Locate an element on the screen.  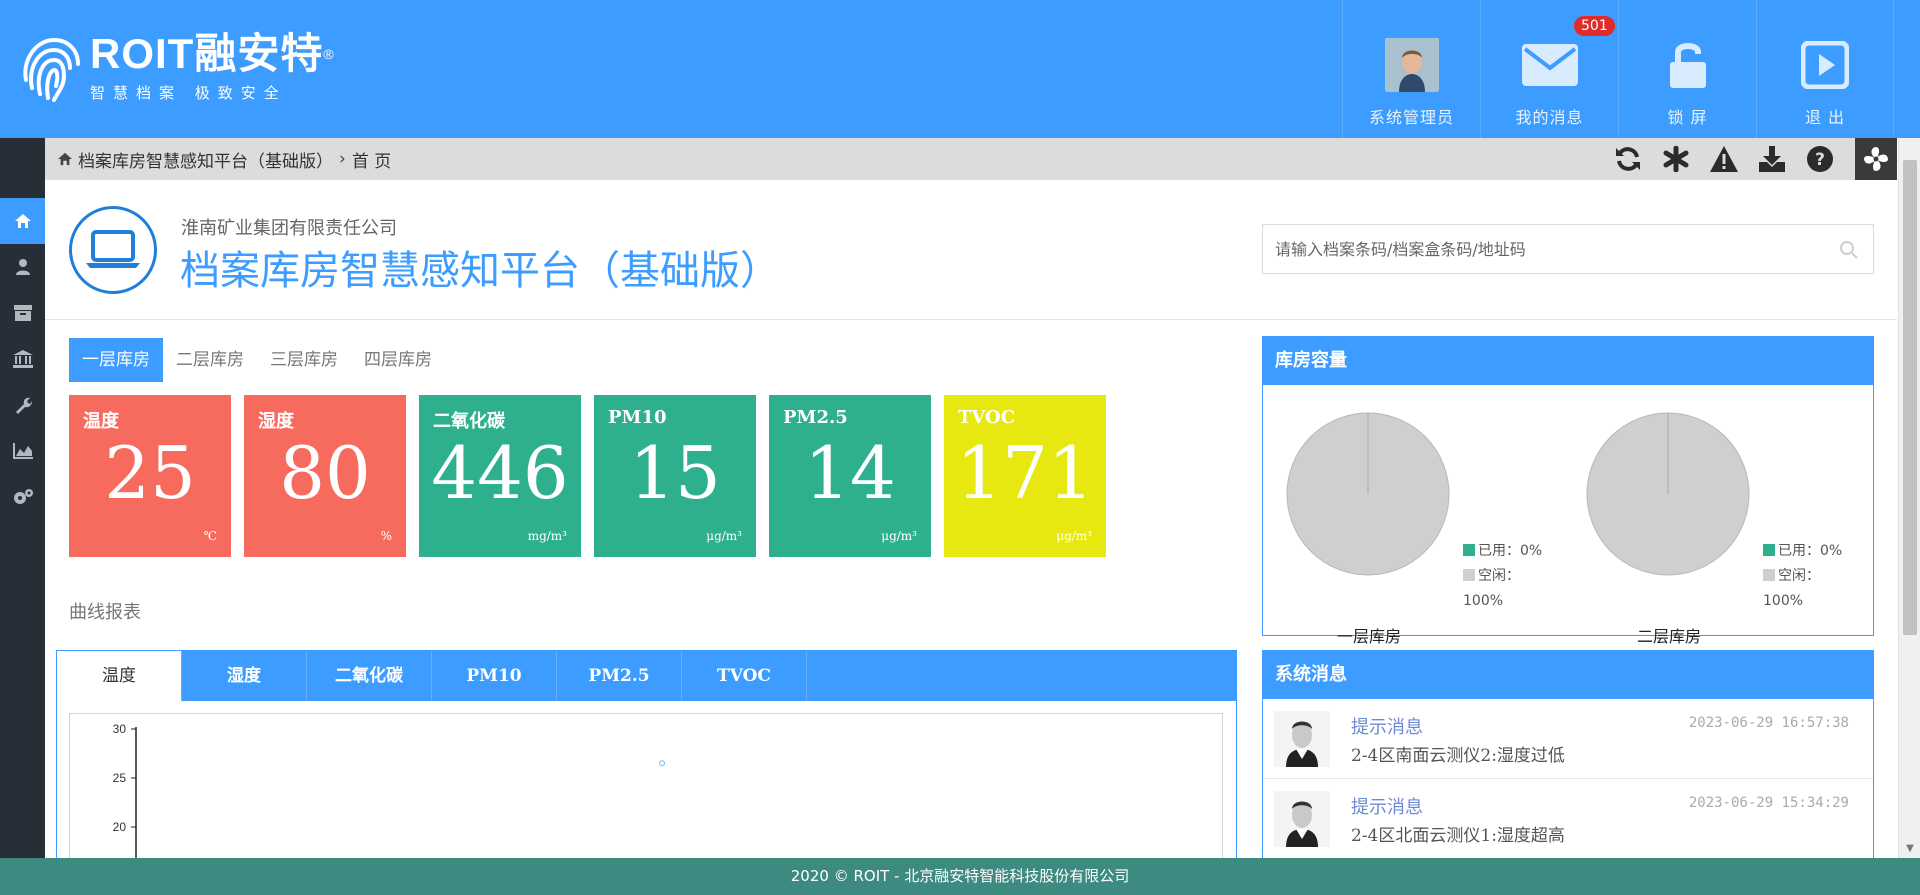
admin-user-menu: 系统管理员 is located at coordinates (1411, 69).